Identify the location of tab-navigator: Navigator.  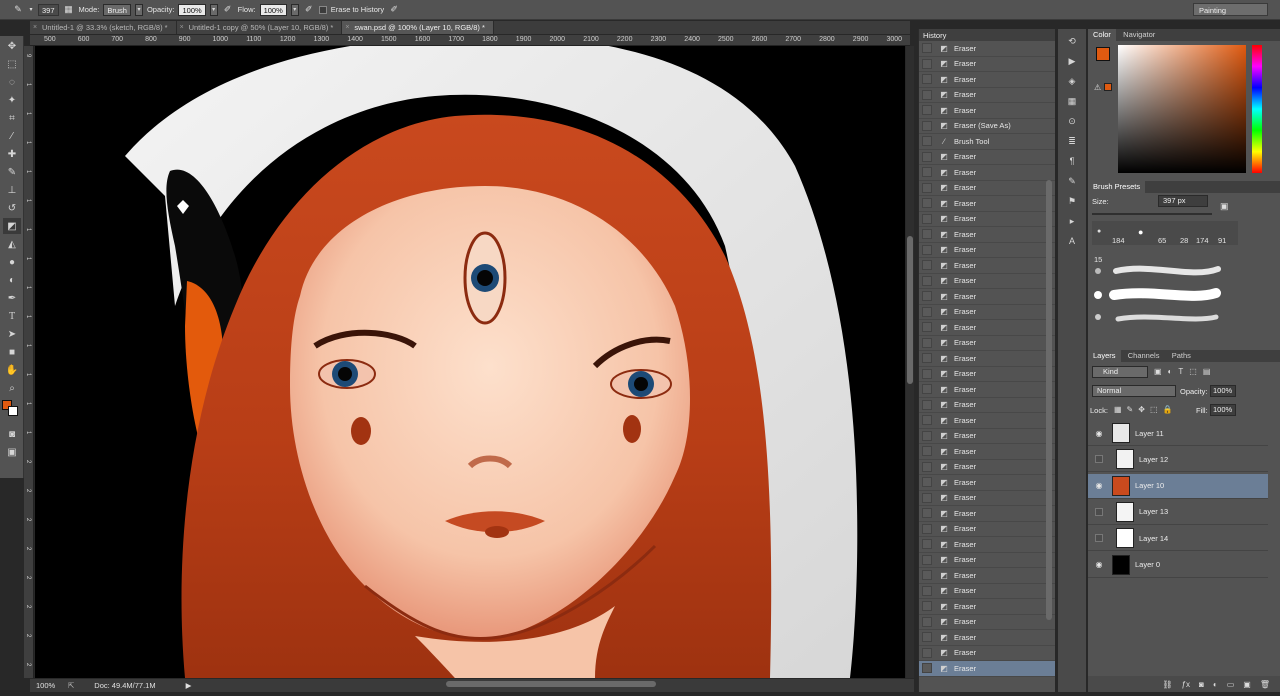
(1139, 35).